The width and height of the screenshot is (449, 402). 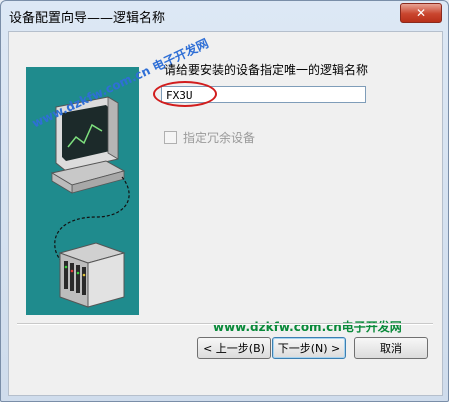 What do you see at coordinates (391, 348) in the screenshot?
I see `cancel-button: 取消` at bounding box center [391, 348].